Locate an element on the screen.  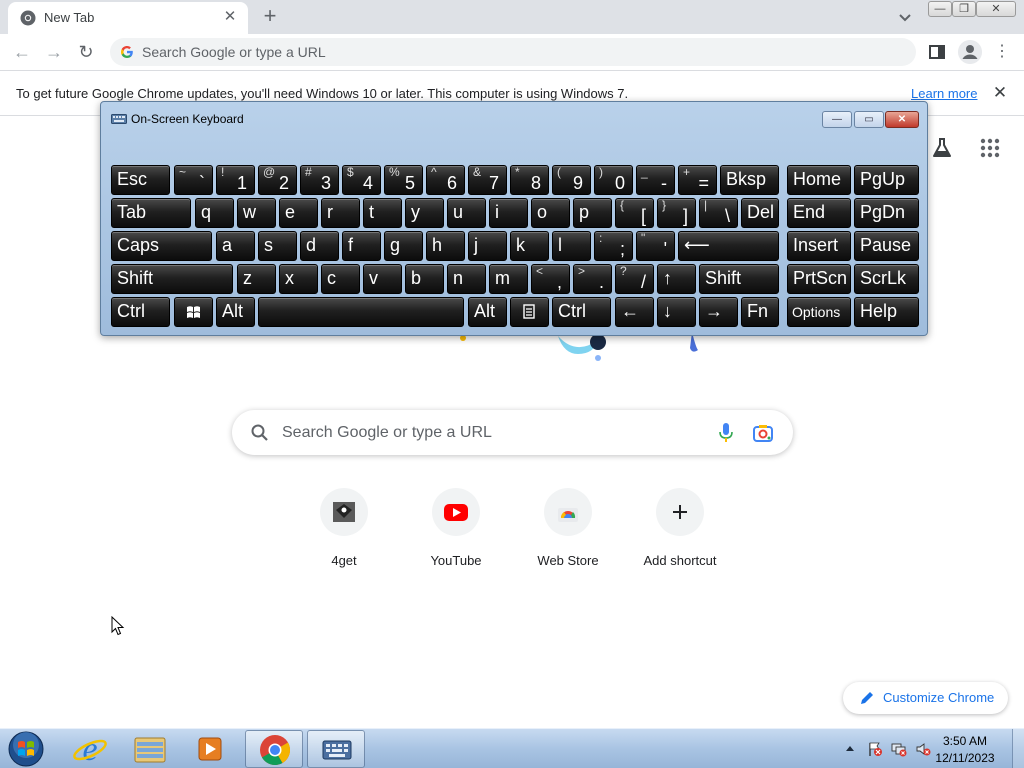
taskbar-internet-explorer: e is located at coordinates (90, 749).